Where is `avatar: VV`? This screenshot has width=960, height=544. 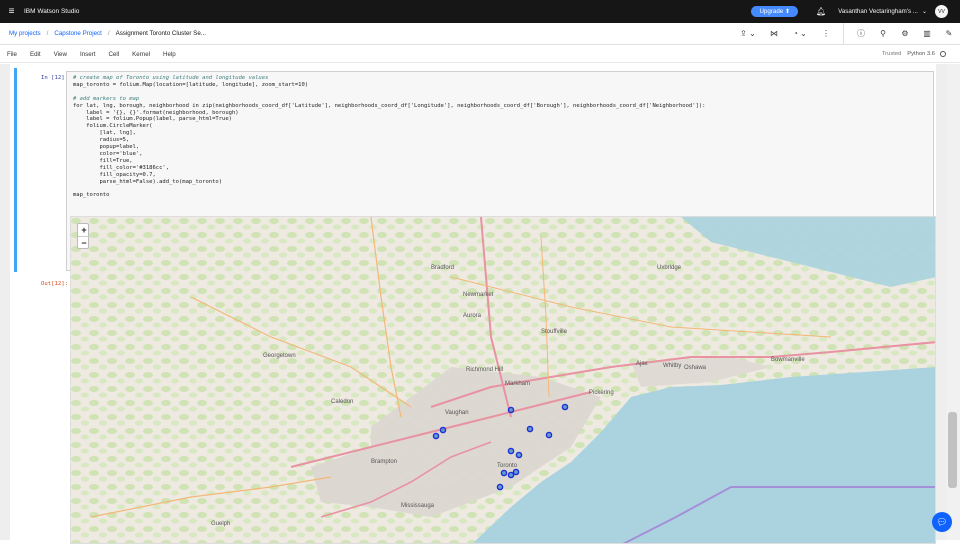 avatar: VV is located at coordinates (941, 11).